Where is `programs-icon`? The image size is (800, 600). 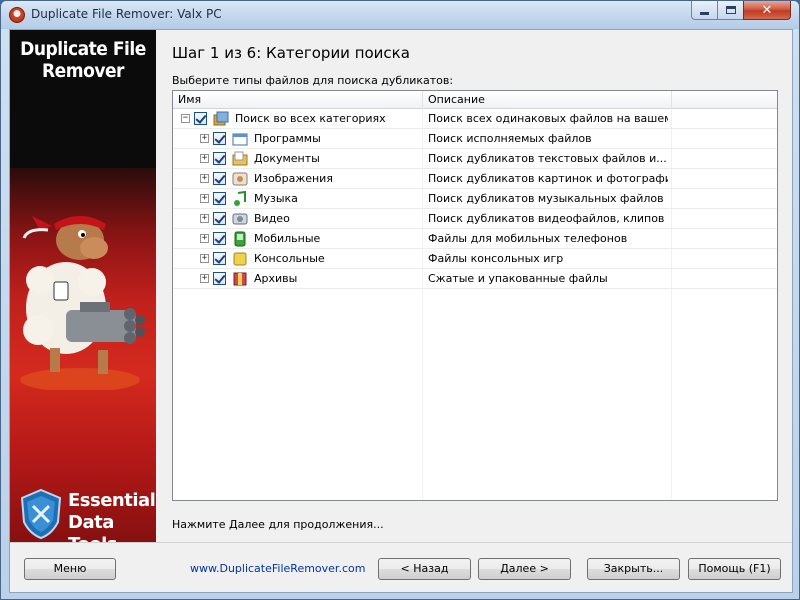
programs-icon is located at coordinates (240, 139).